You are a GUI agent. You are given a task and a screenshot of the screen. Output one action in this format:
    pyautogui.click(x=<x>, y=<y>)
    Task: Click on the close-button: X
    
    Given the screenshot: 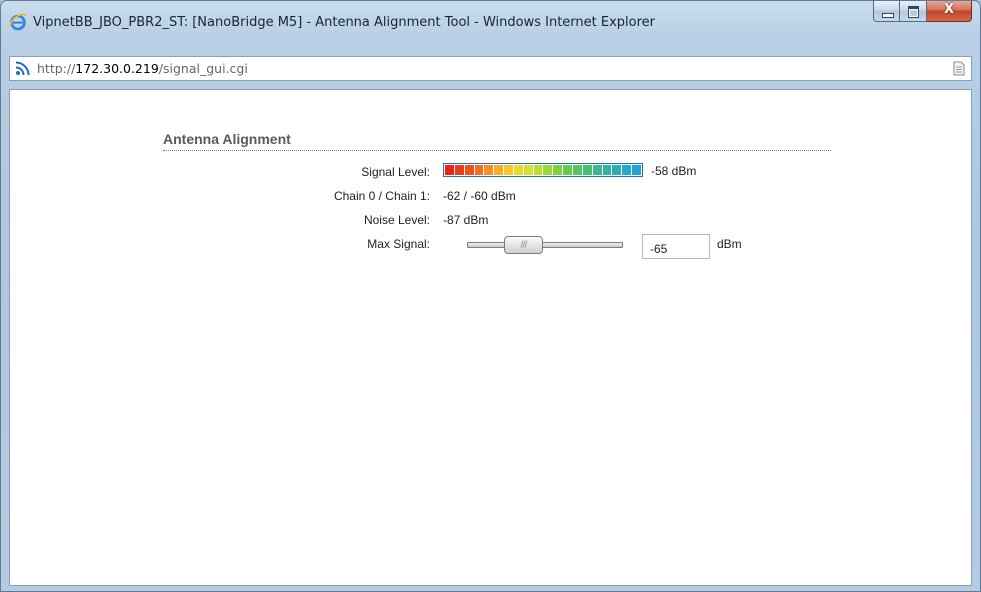 What is the action you would take?
    pyautogui.click(x=949, y=11)
    